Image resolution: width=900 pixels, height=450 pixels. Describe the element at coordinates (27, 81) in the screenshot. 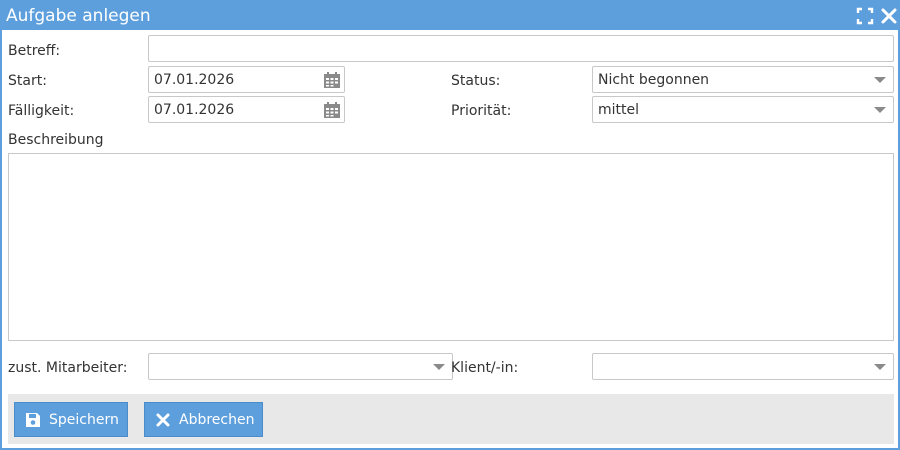

I see `start-label: Start:` at that location.